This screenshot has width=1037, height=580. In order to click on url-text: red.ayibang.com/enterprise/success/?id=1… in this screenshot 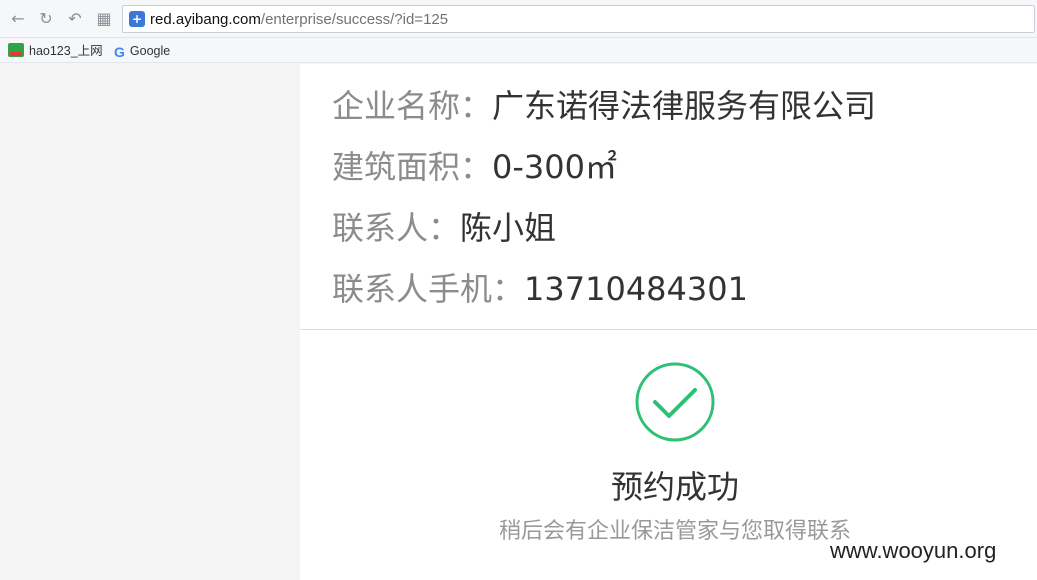, I will do `click(299, 20)`.